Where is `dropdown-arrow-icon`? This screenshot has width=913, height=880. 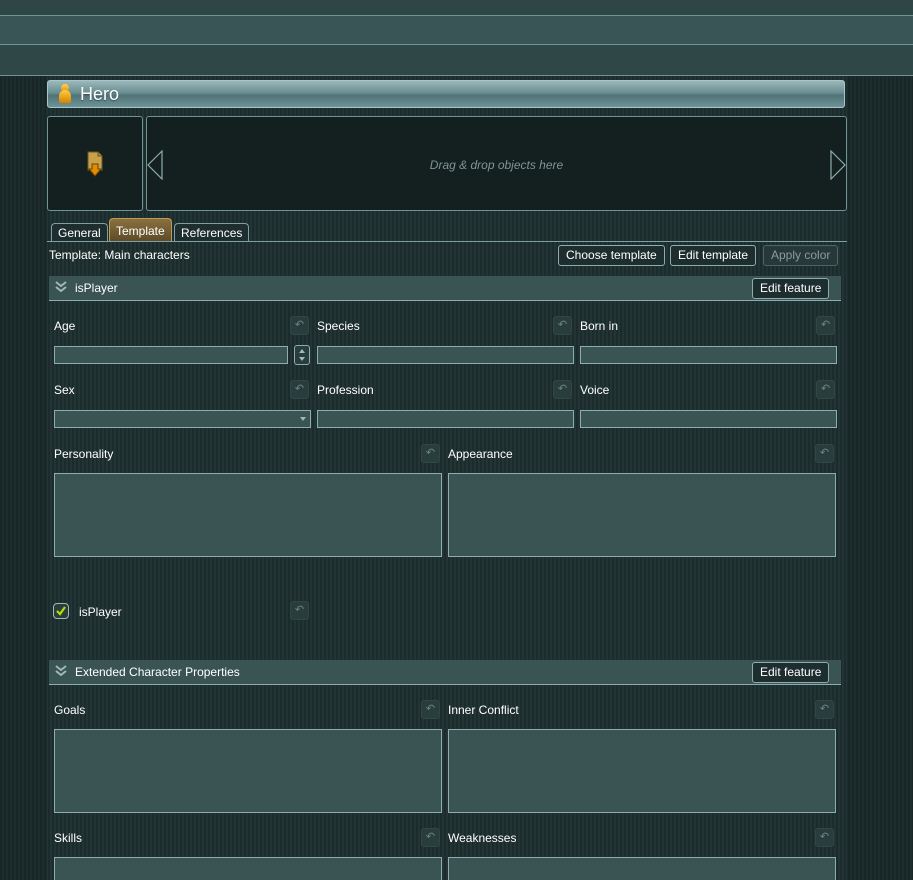 dropdown-arrow-icon is located at coordinates (303, 419).